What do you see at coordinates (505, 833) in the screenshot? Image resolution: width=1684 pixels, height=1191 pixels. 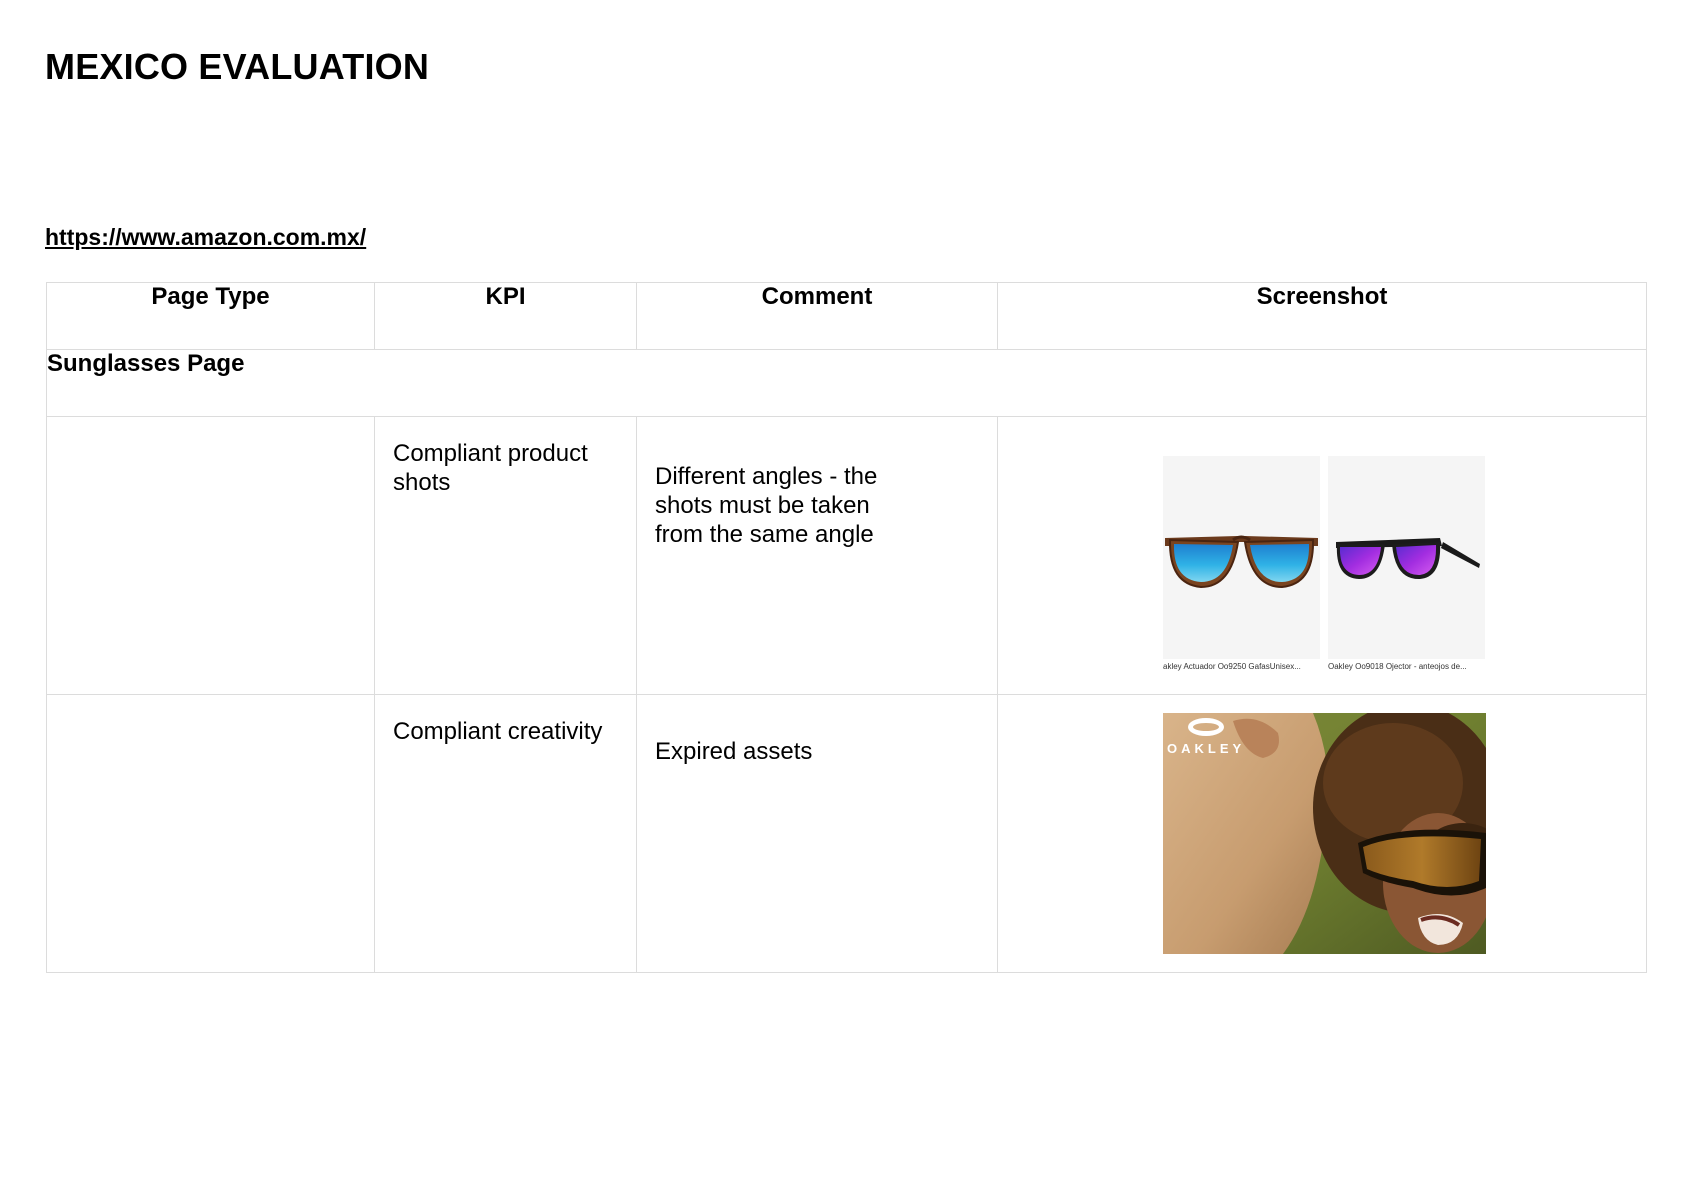 I see `kpi-cell: Compliant creativity` at bounding box center [505, 833].